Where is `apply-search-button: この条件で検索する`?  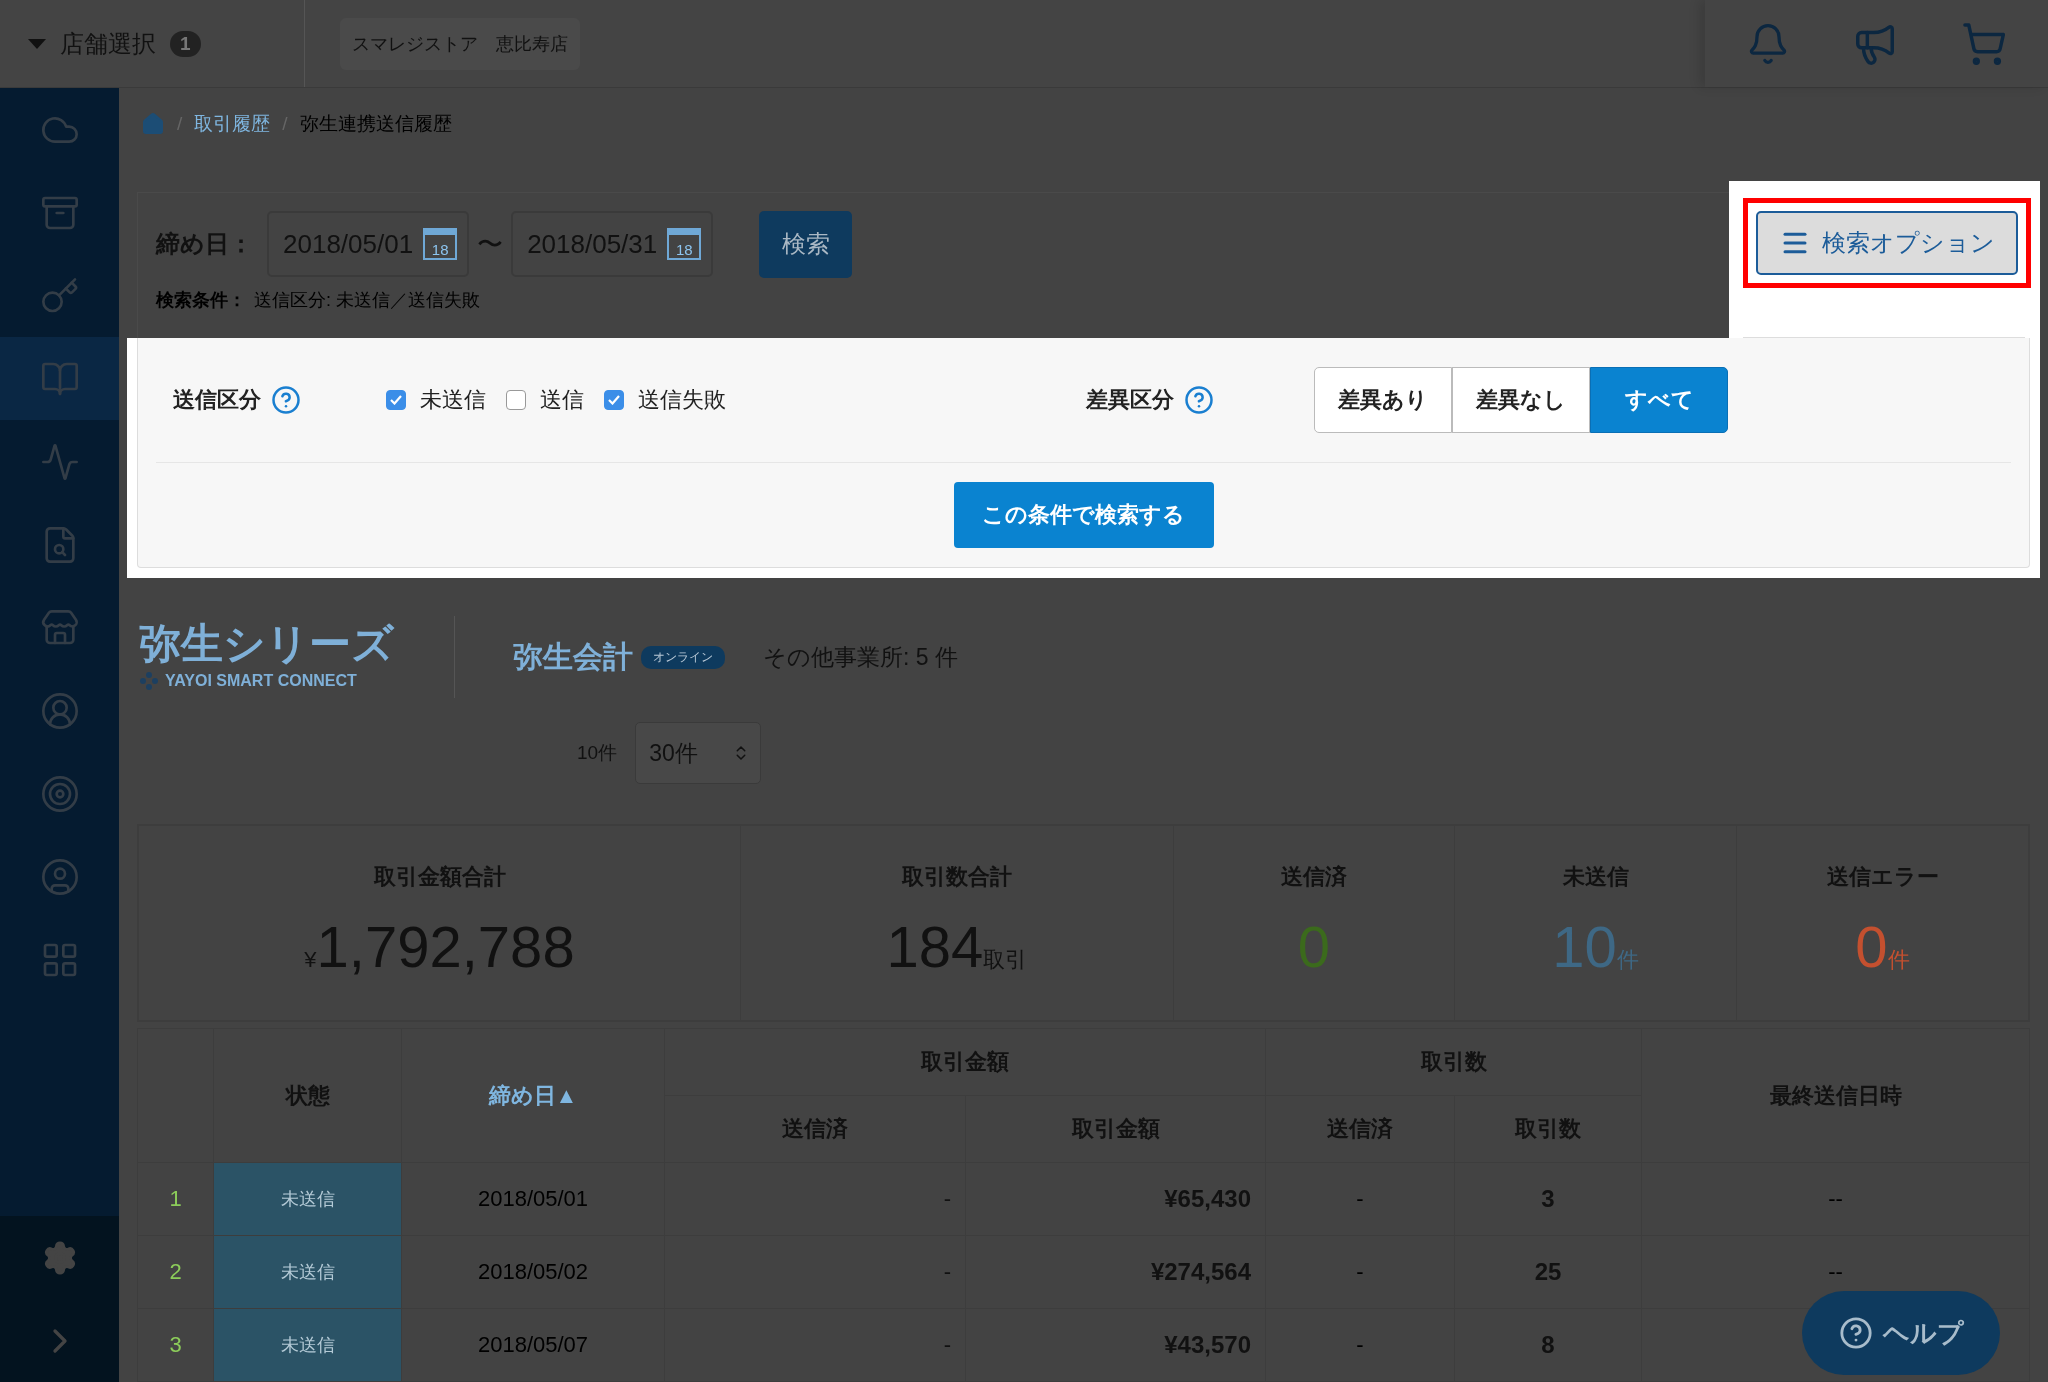 apply-search-button: この条件で検索する is located at coordinates (1083, 514).